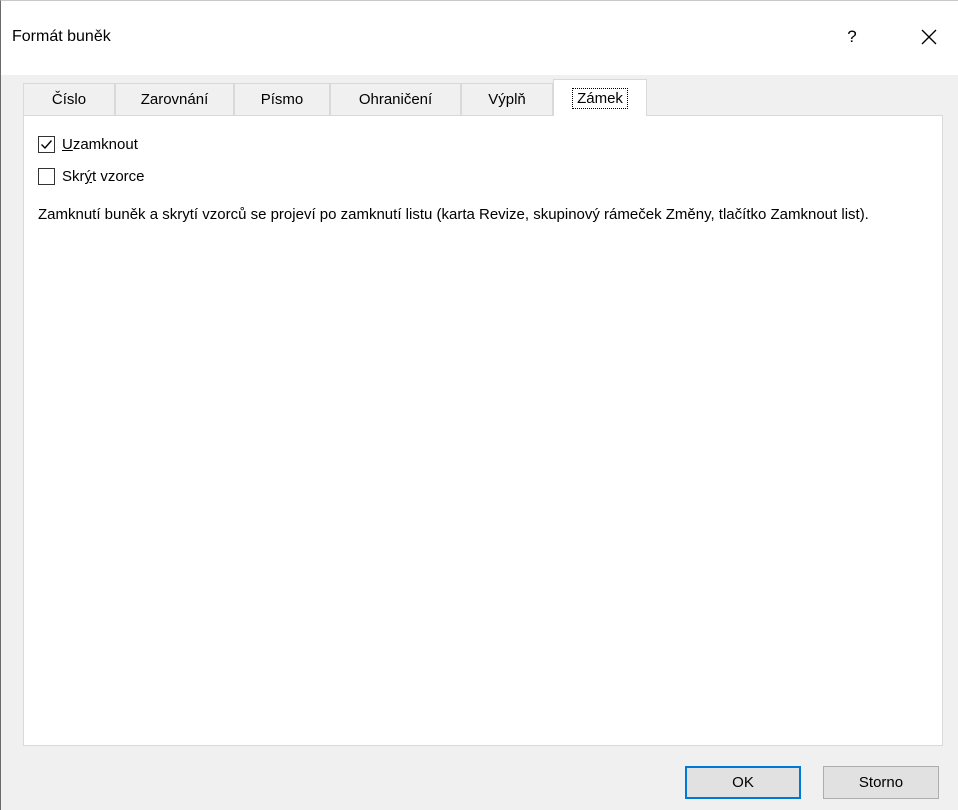  I want to click on ok-button-label: OK, so click(743, 782).